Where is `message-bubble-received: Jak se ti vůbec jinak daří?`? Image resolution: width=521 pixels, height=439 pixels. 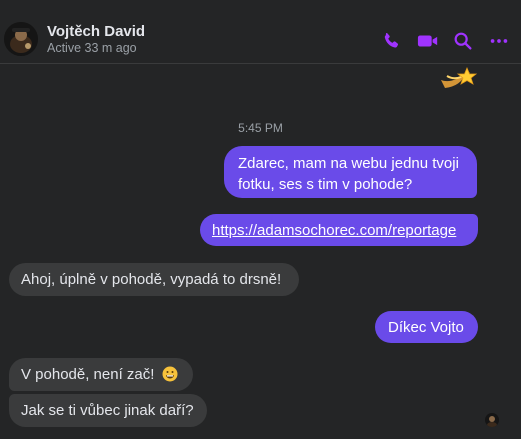
message-bubble-received: Jak se ti vůbec jinak daří? is located at coordinates (108, 410).